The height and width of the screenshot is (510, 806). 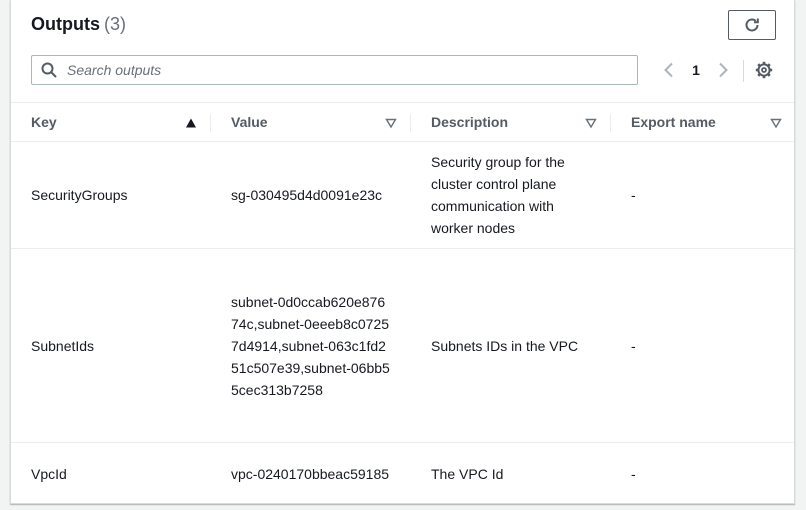 What do you see at coordinates (311, 122) in the screenshot?
I see `column-header-value: Value` at bounding box center [311, 122].